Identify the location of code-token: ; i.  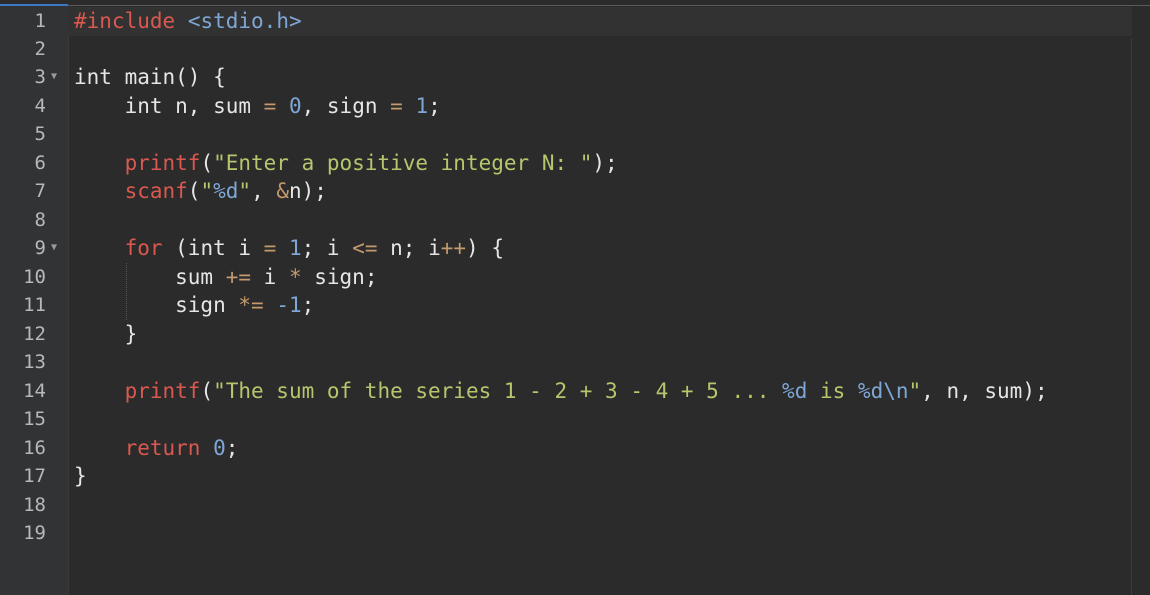
(327, 248).